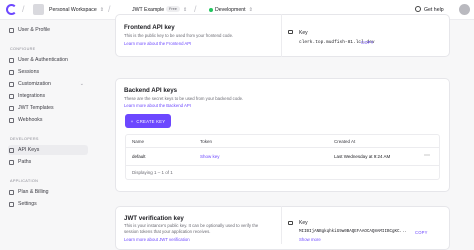  I want to click on palette-icon, so click(11, 84).